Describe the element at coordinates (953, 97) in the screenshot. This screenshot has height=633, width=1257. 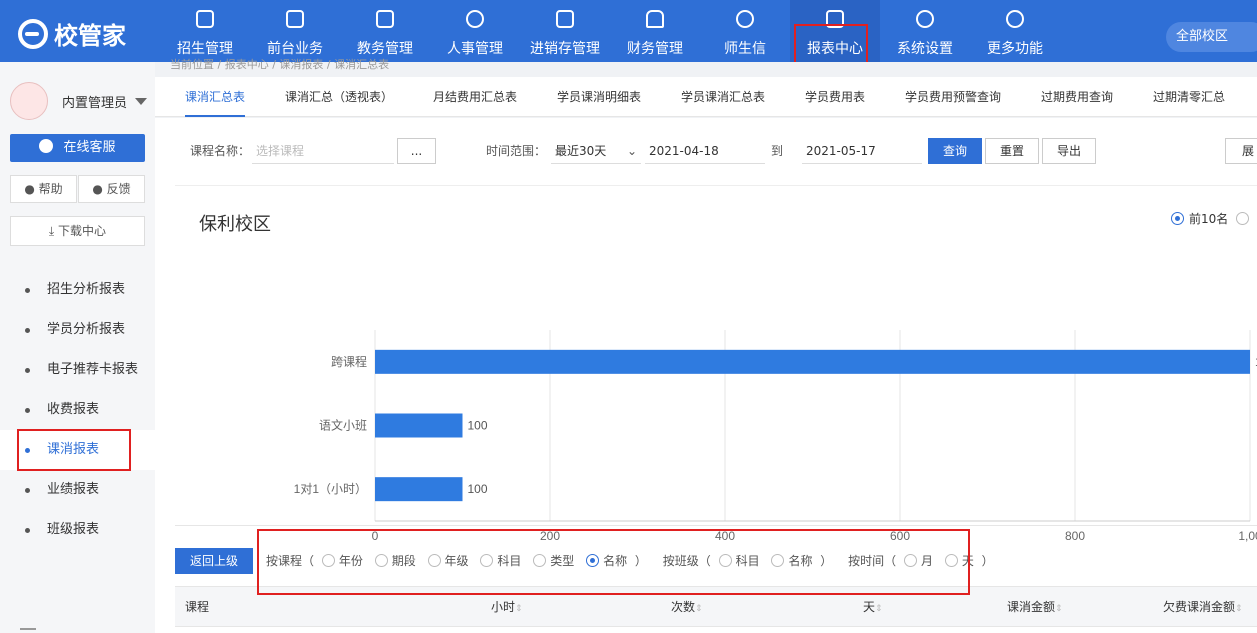
I see `tab-fee-warning: 学员费用预警查询` at that location.